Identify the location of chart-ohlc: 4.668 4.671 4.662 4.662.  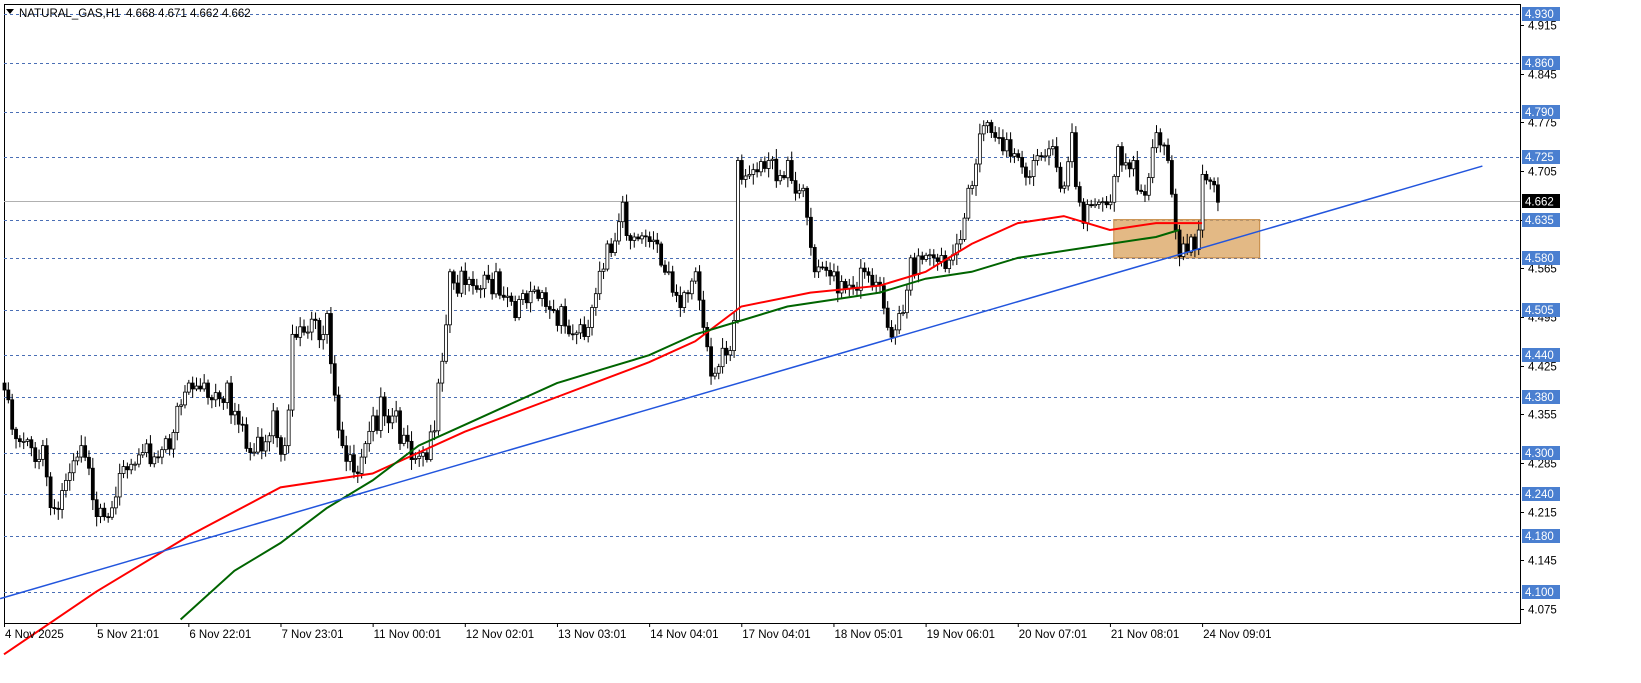
(188, 14).